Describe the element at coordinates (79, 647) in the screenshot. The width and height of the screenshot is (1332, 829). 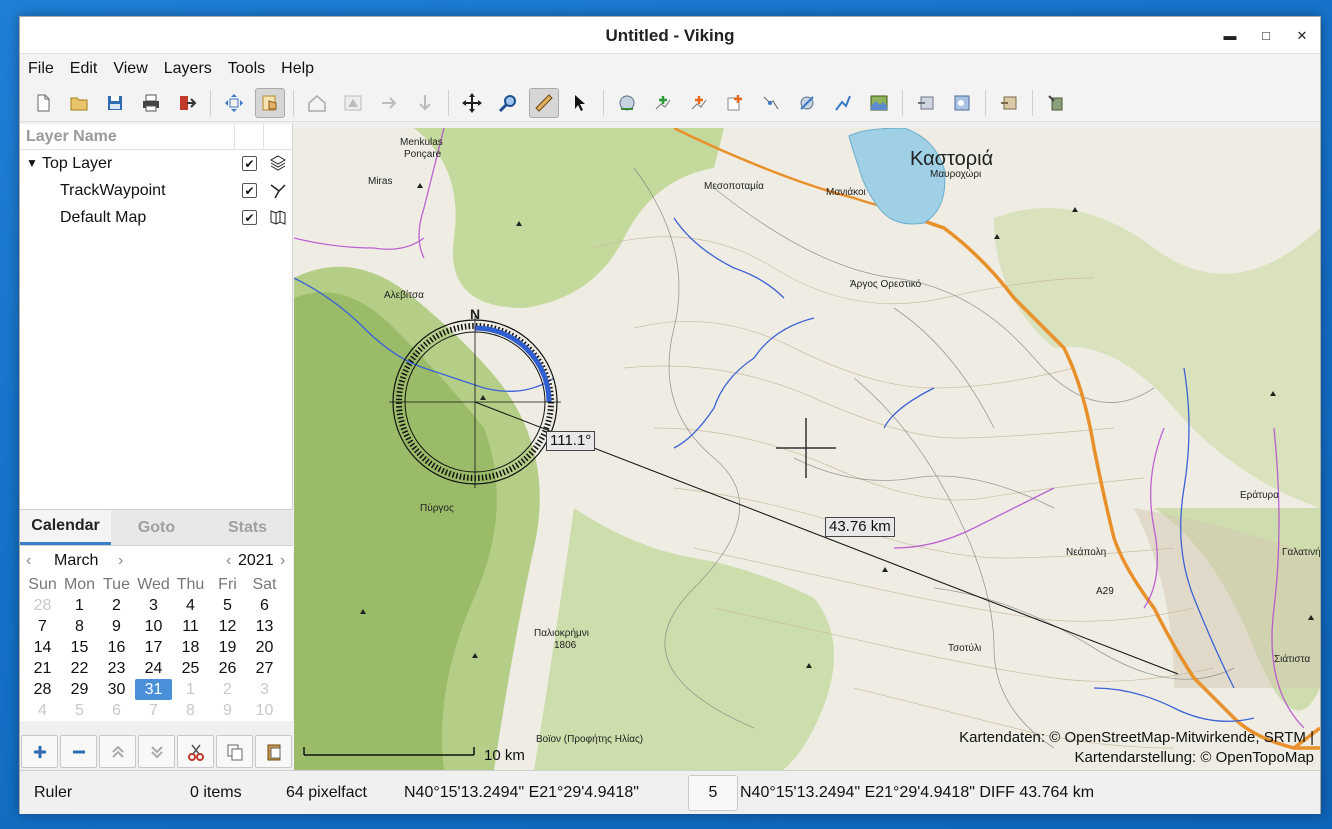
I see `calendar-day: 15` at that location.